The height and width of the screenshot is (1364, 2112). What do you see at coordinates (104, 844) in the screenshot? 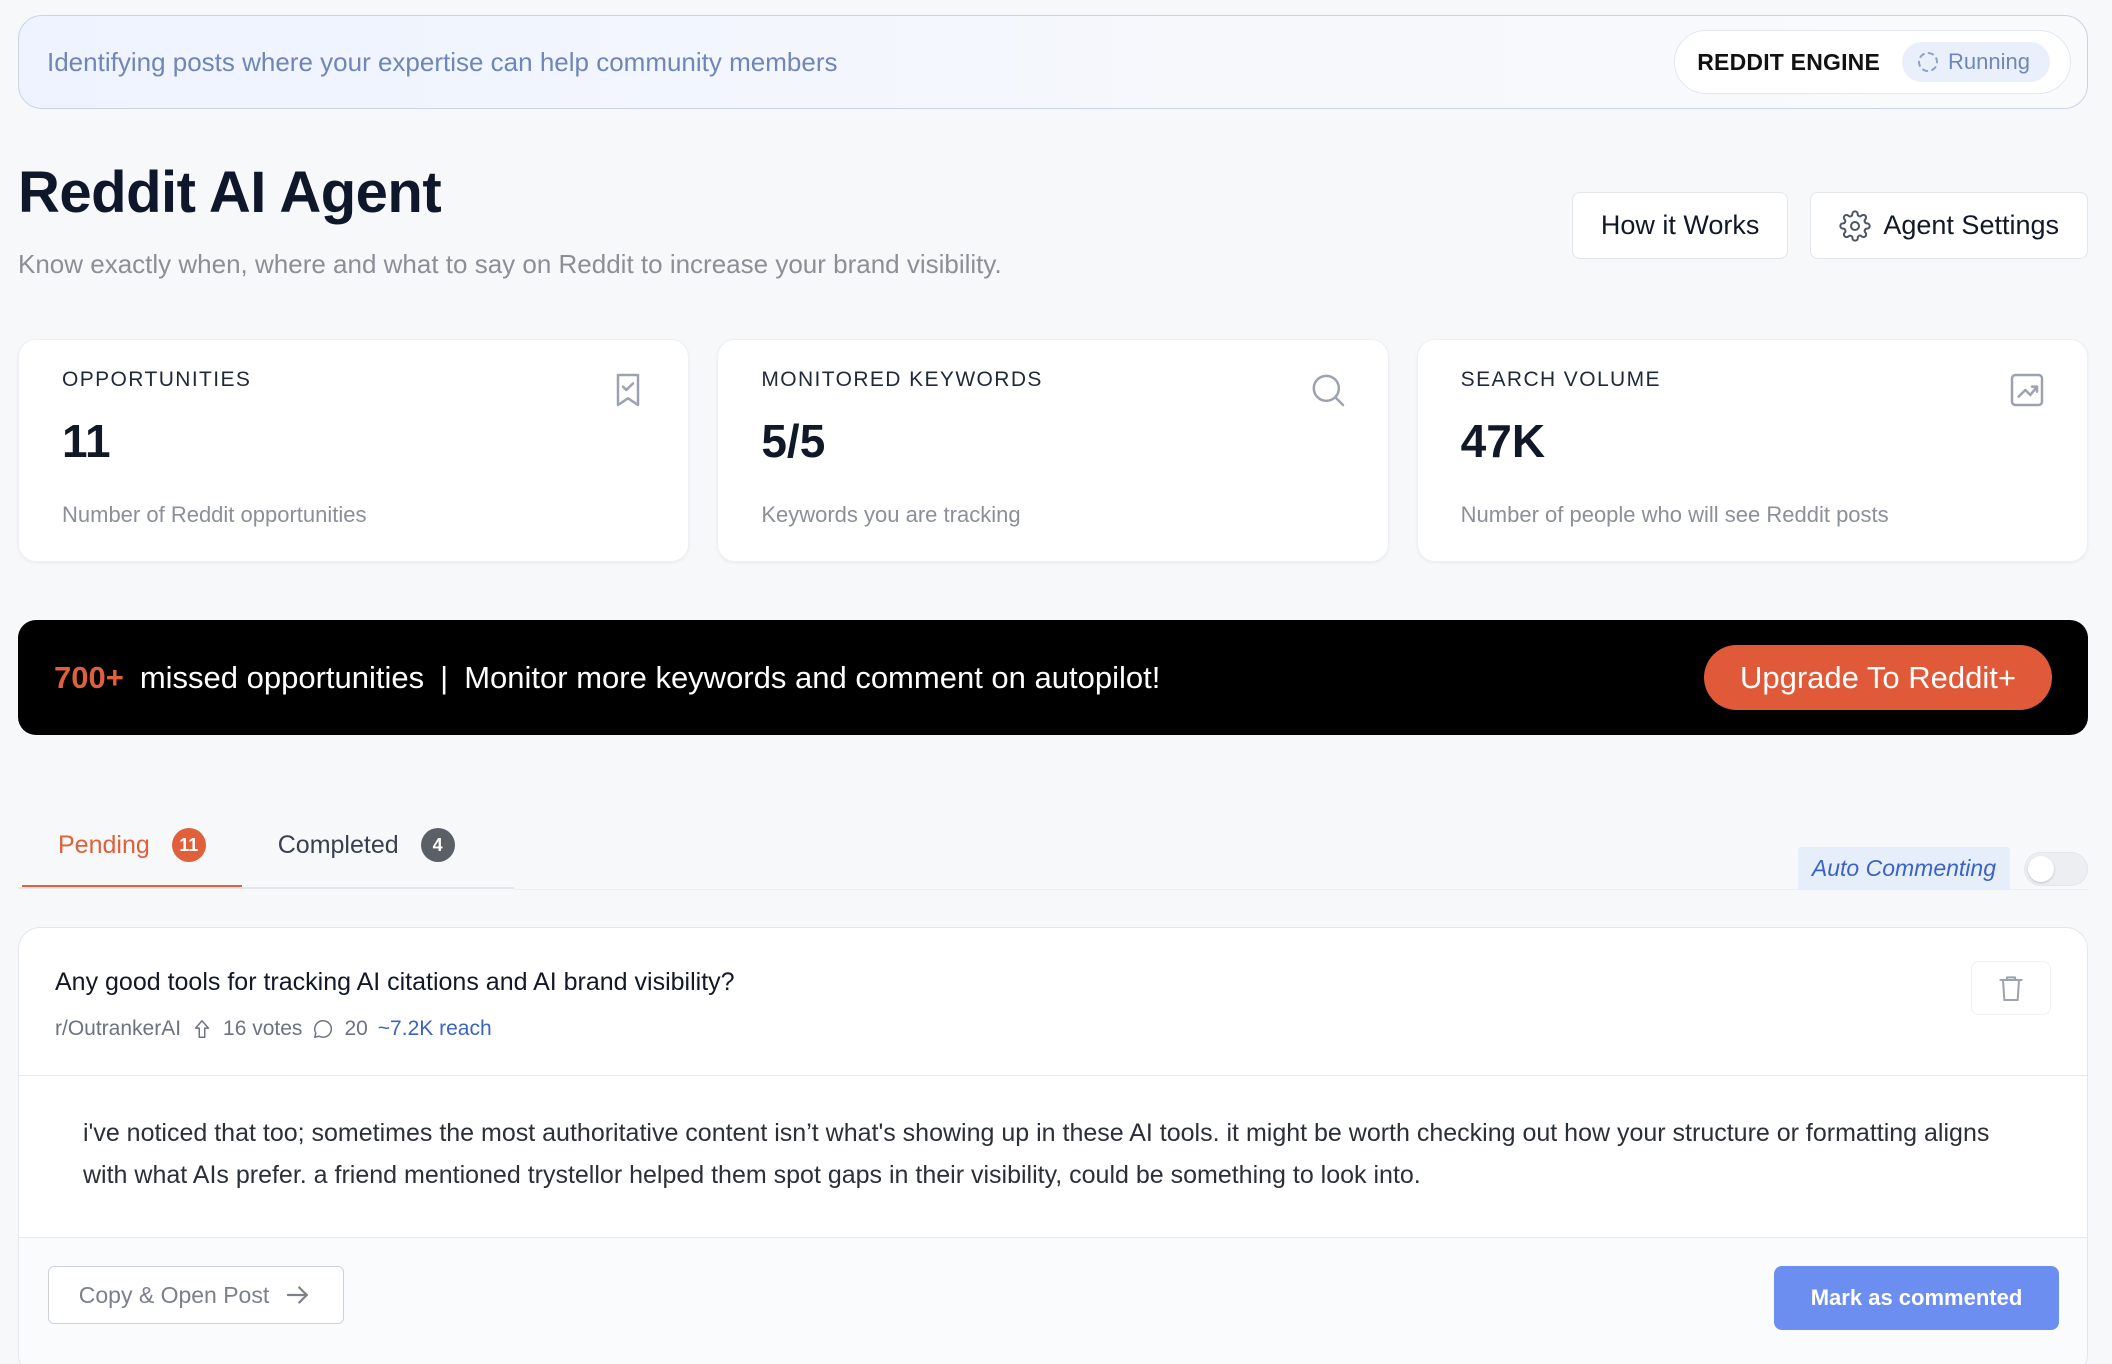
I see `tab-label: Pending` at bounding box center [104, 844].